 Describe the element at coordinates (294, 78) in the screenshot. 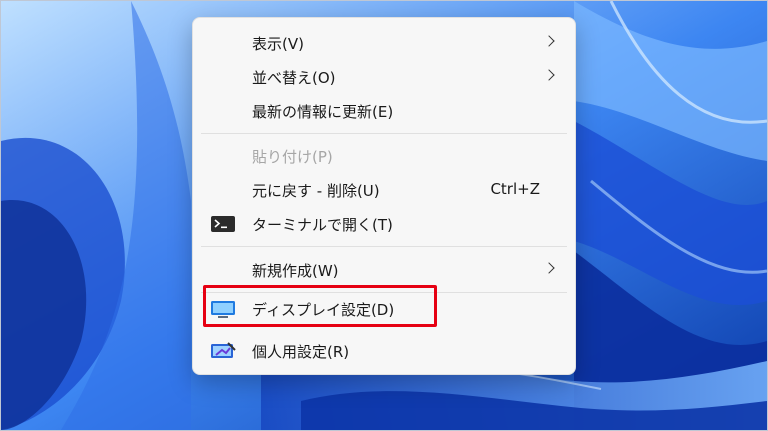

I see `menu-item-label: 並べ替え(O)` at that location.